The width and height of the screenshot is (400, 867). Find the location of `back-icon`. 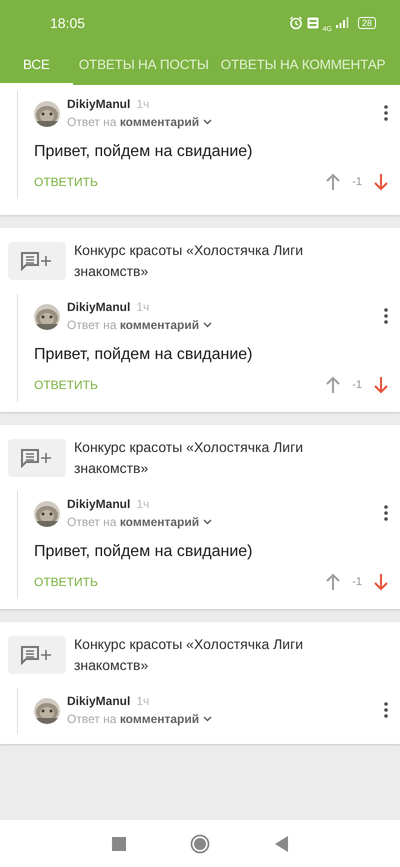

back-icon is located at coordinates (281, 844).